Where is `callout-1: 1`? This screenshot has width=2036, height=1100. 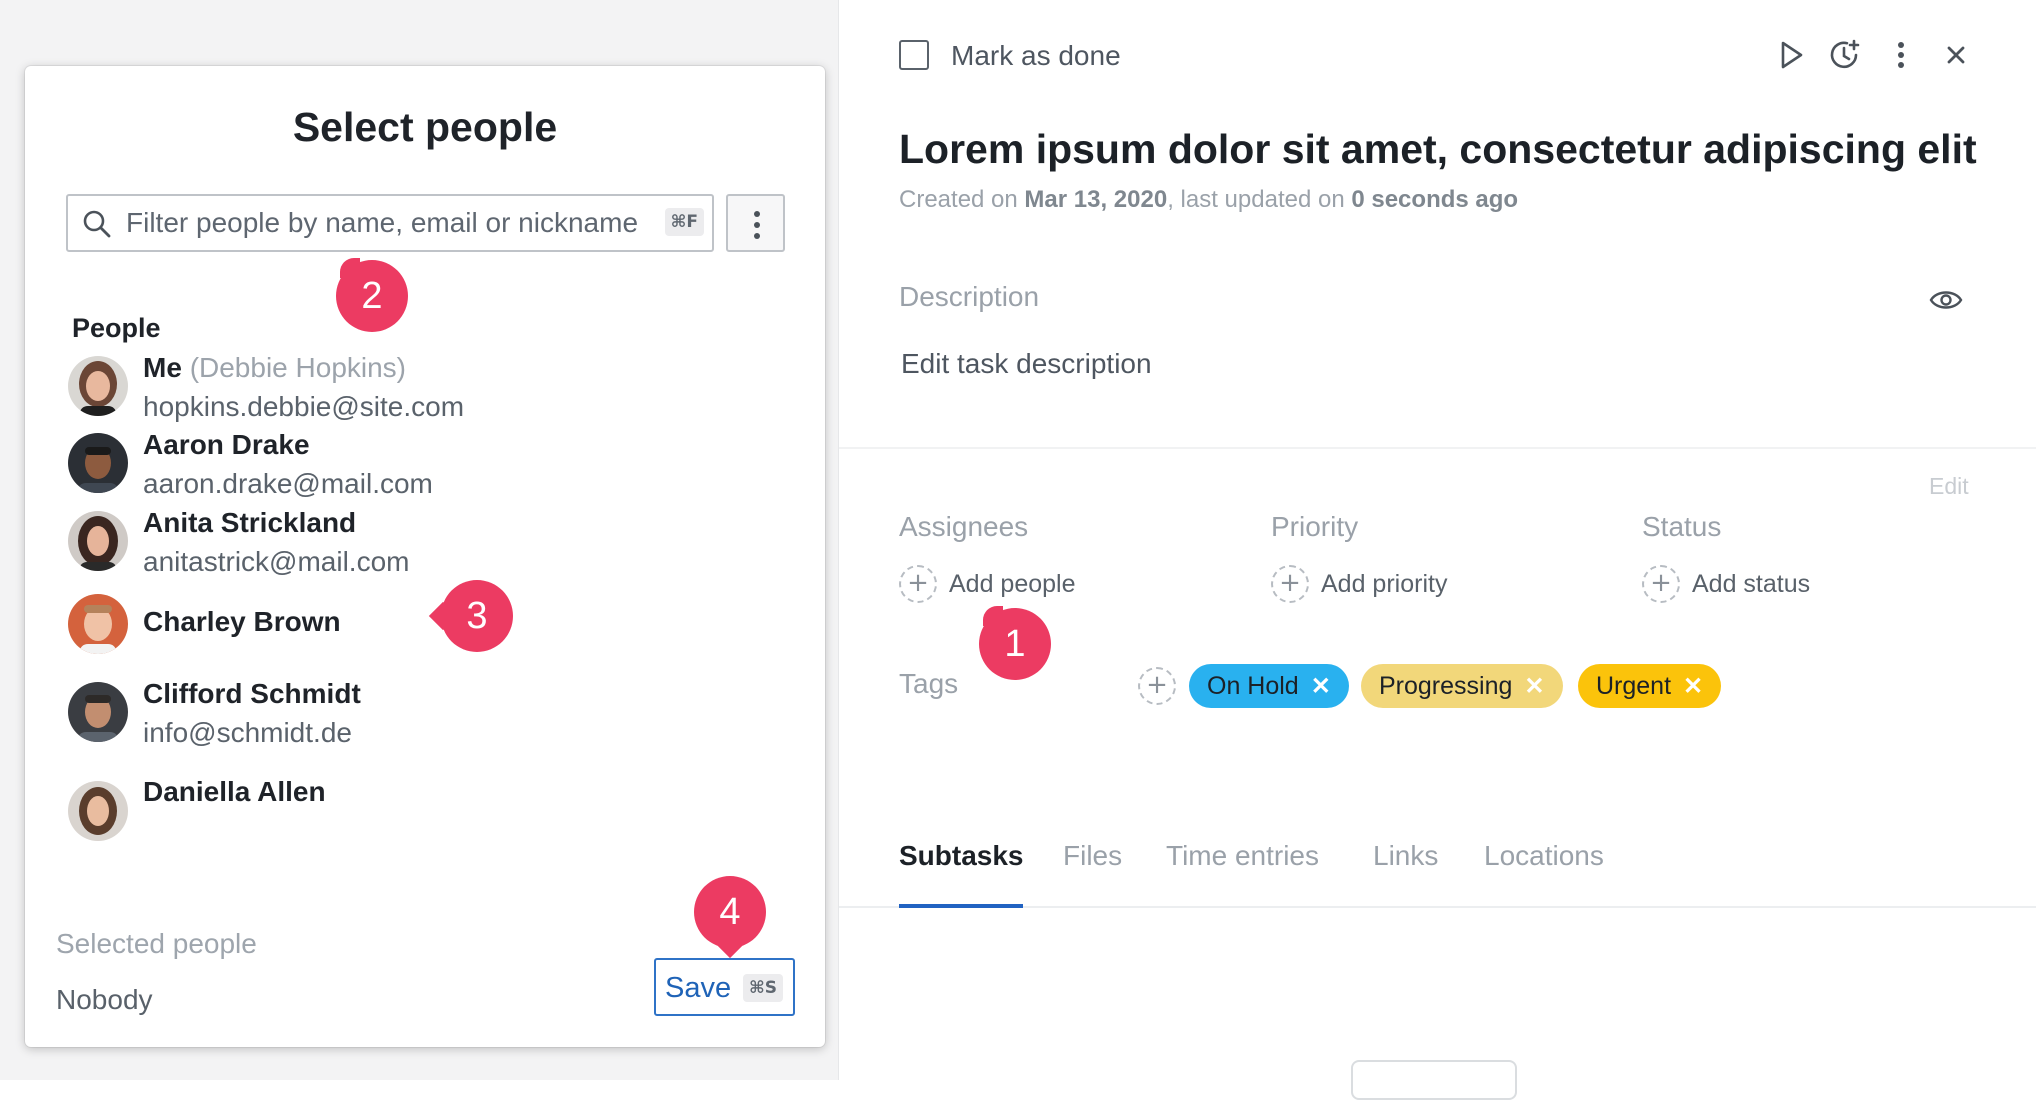 callout-1: 1 is located at coordinates (1015, 643).